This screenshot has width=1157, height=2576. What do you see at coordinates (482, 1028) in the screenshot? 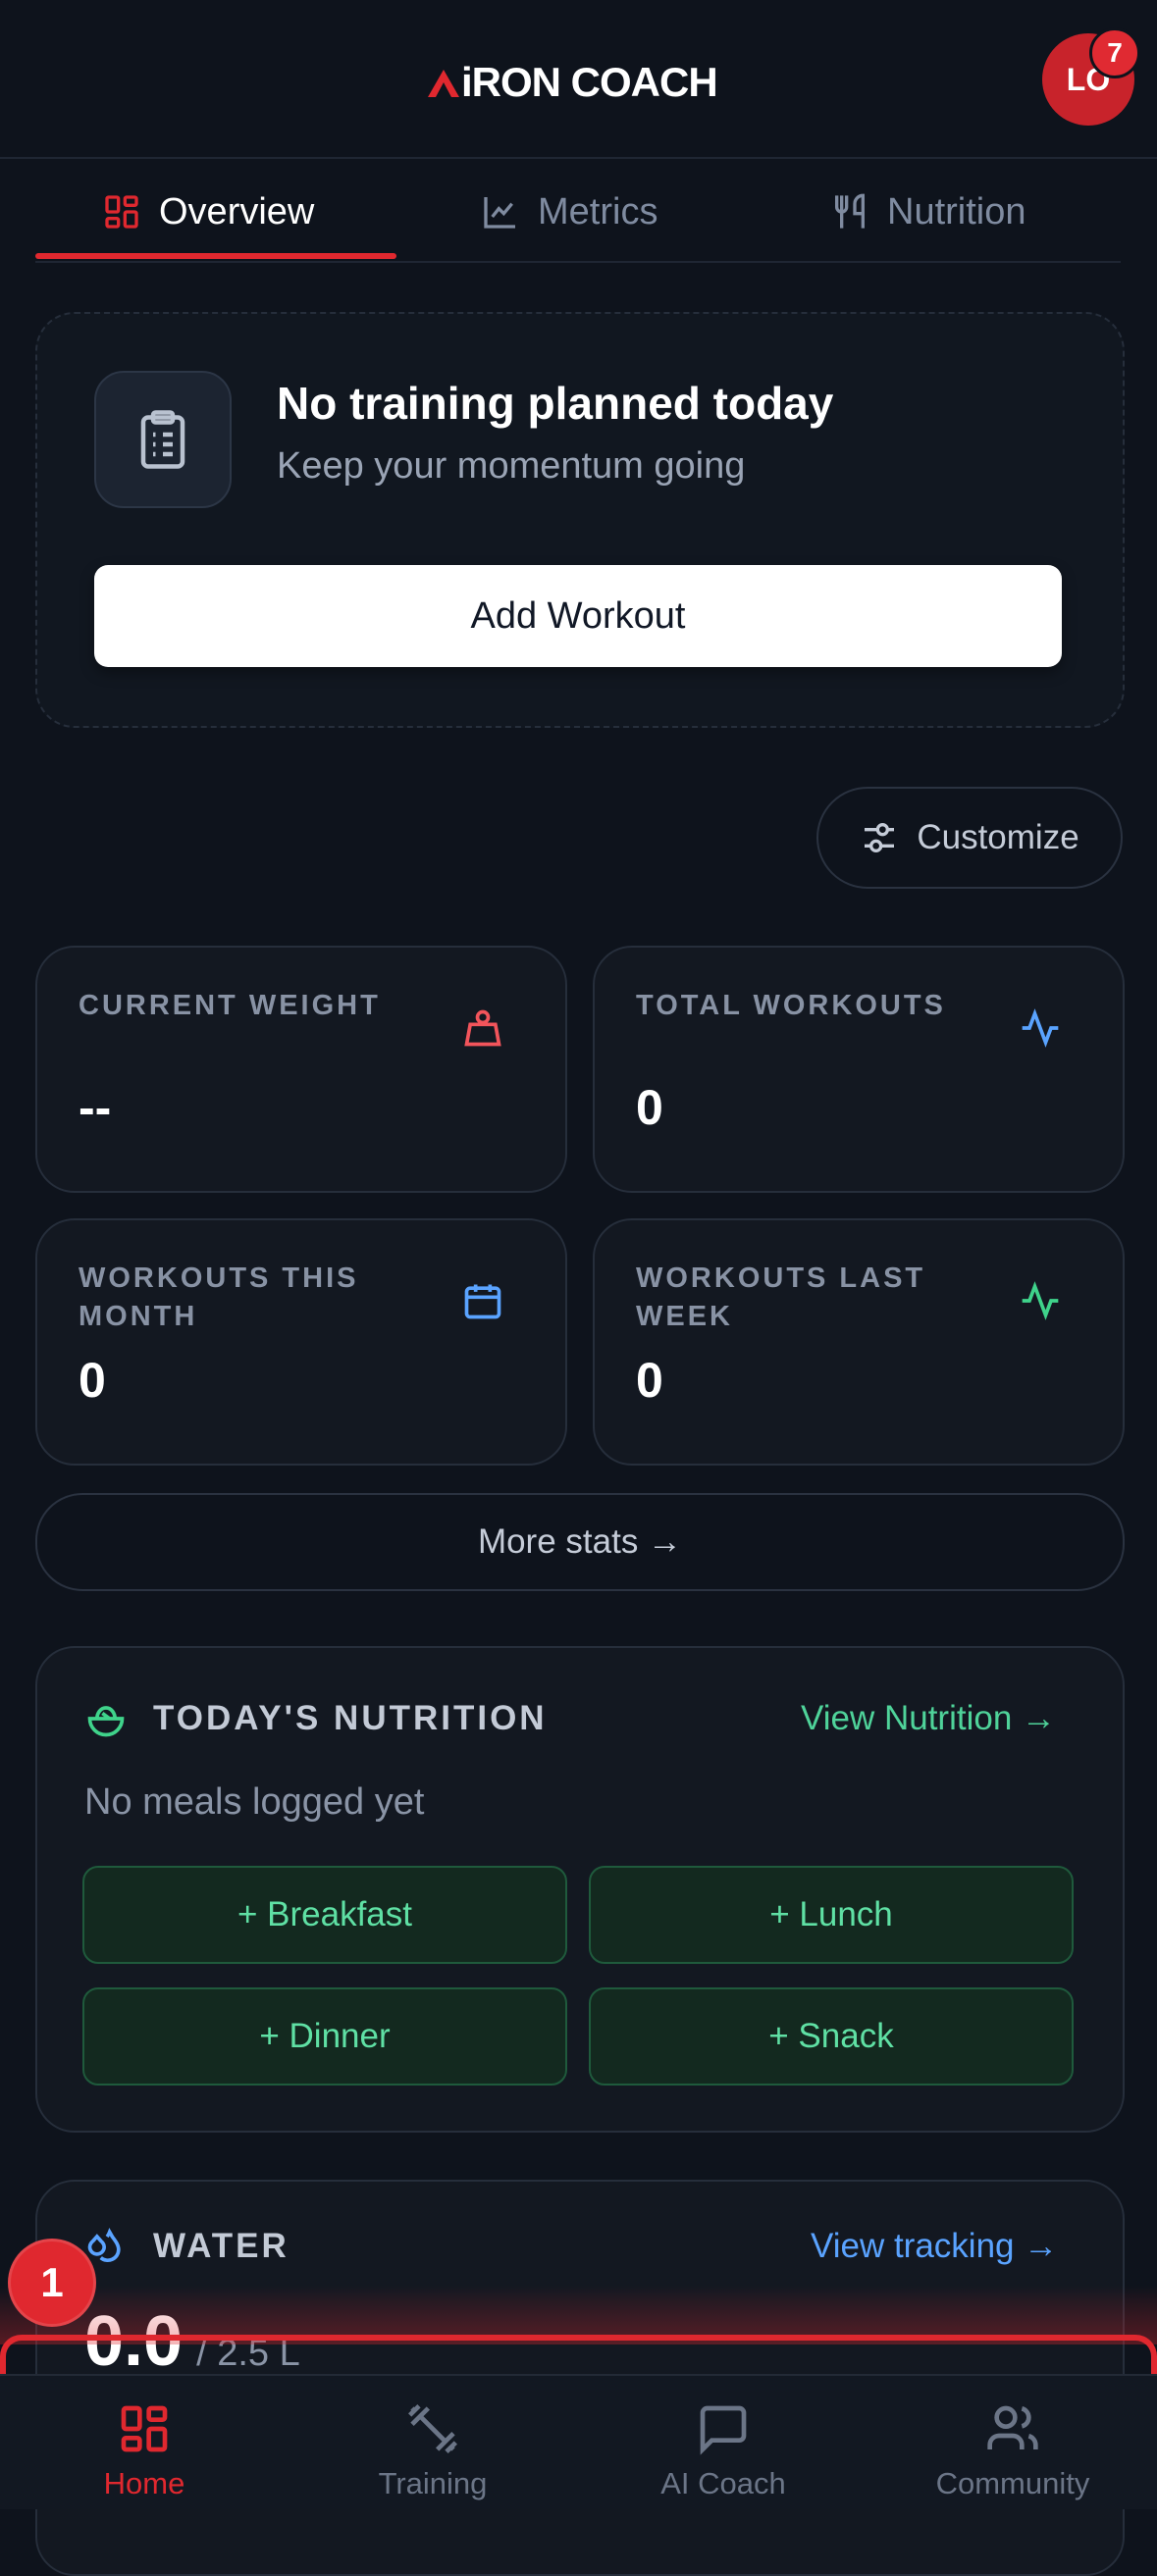
I see `weight-icon` at bounding box center [482, 1028].